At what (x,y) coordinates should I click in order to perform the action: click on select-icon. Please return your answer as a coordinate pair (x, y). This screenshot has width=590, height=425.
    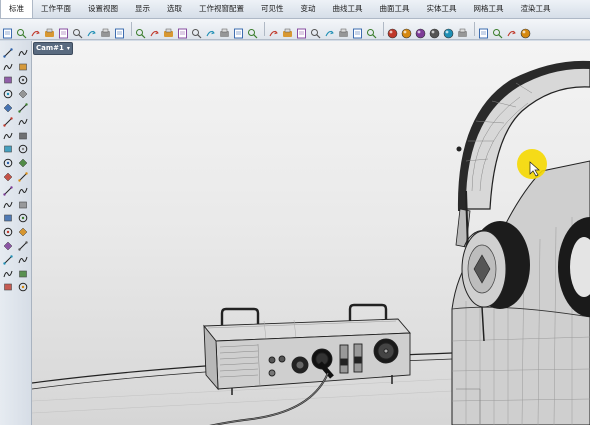
    Looking at the image, I should click on (23, 50).